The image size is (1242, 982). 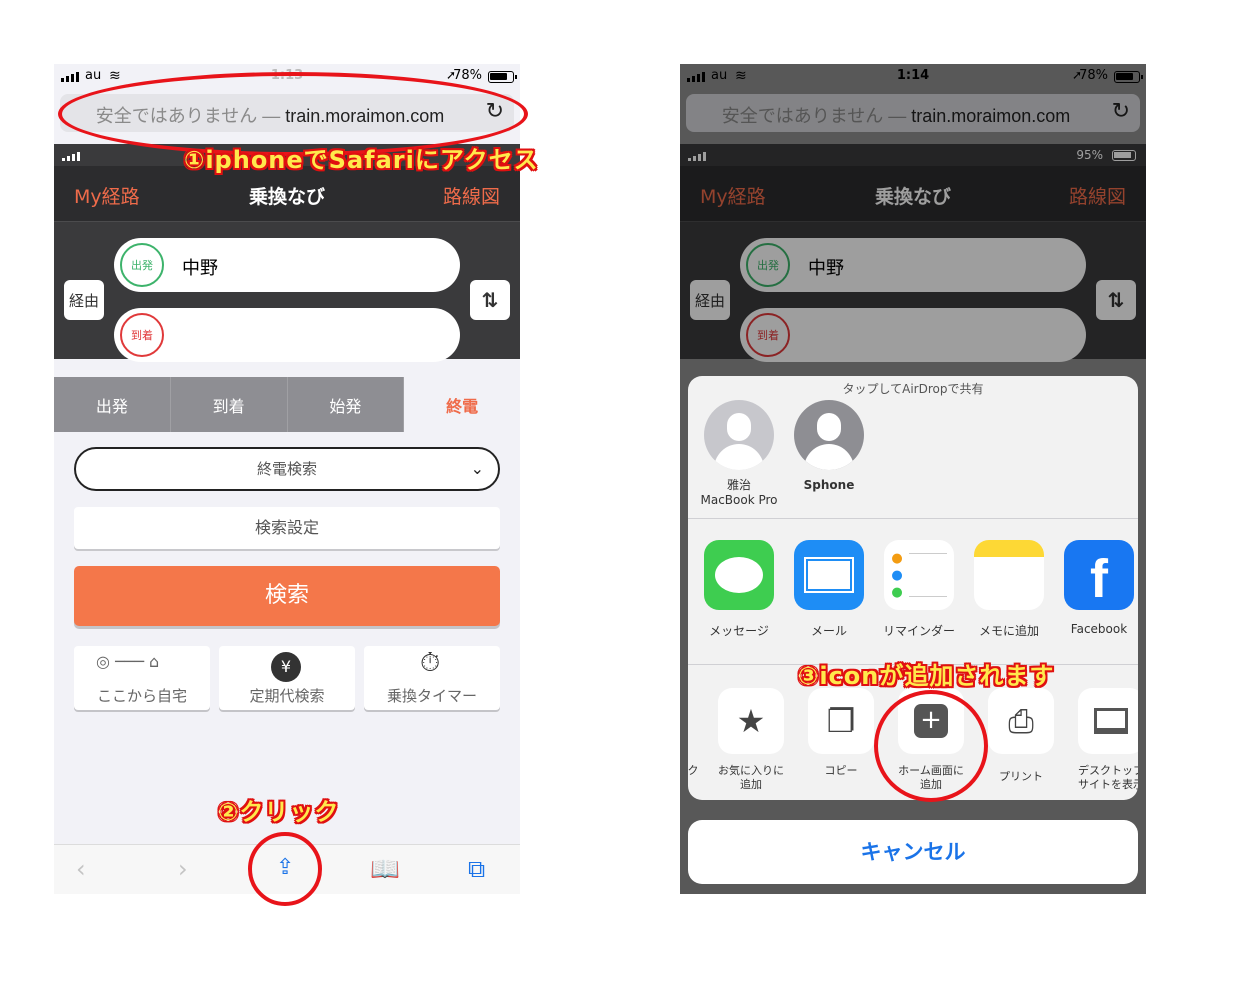 I want to click on step2-annotation: ②クリック, so click(x=279, y=812).